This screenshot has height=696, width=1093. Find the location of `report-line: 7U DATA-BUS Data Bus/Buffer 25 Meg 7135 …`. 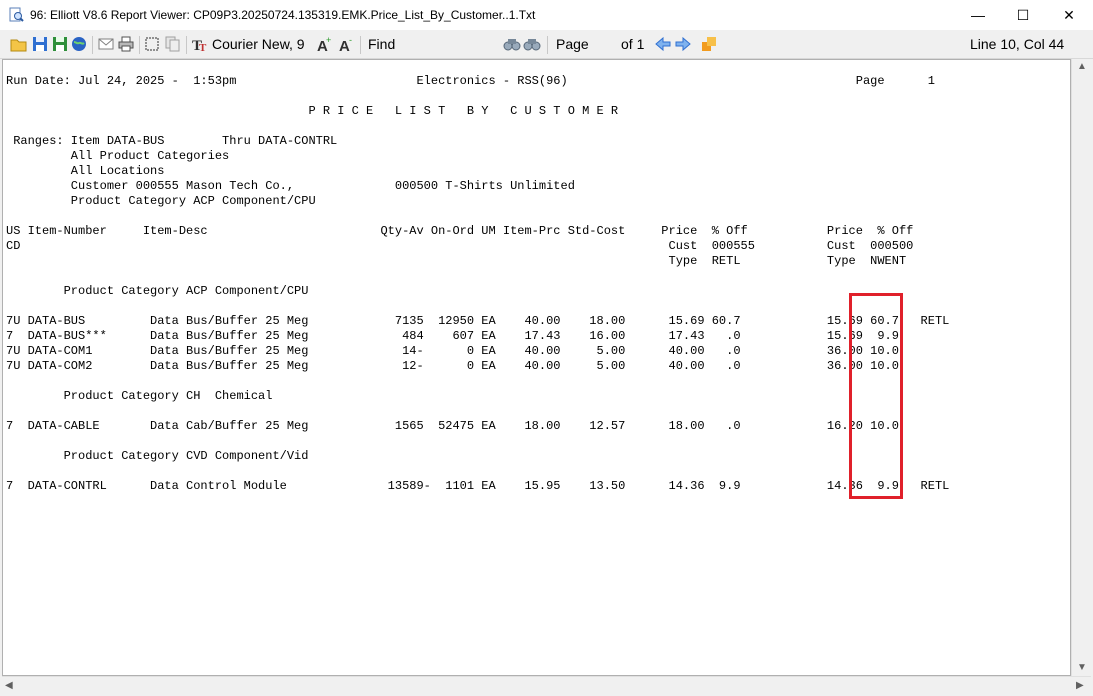

report-line: 7U DATA-BUS Data Bus/Buffer 25 Meg 7135 … is located at coordinates (478, 321).